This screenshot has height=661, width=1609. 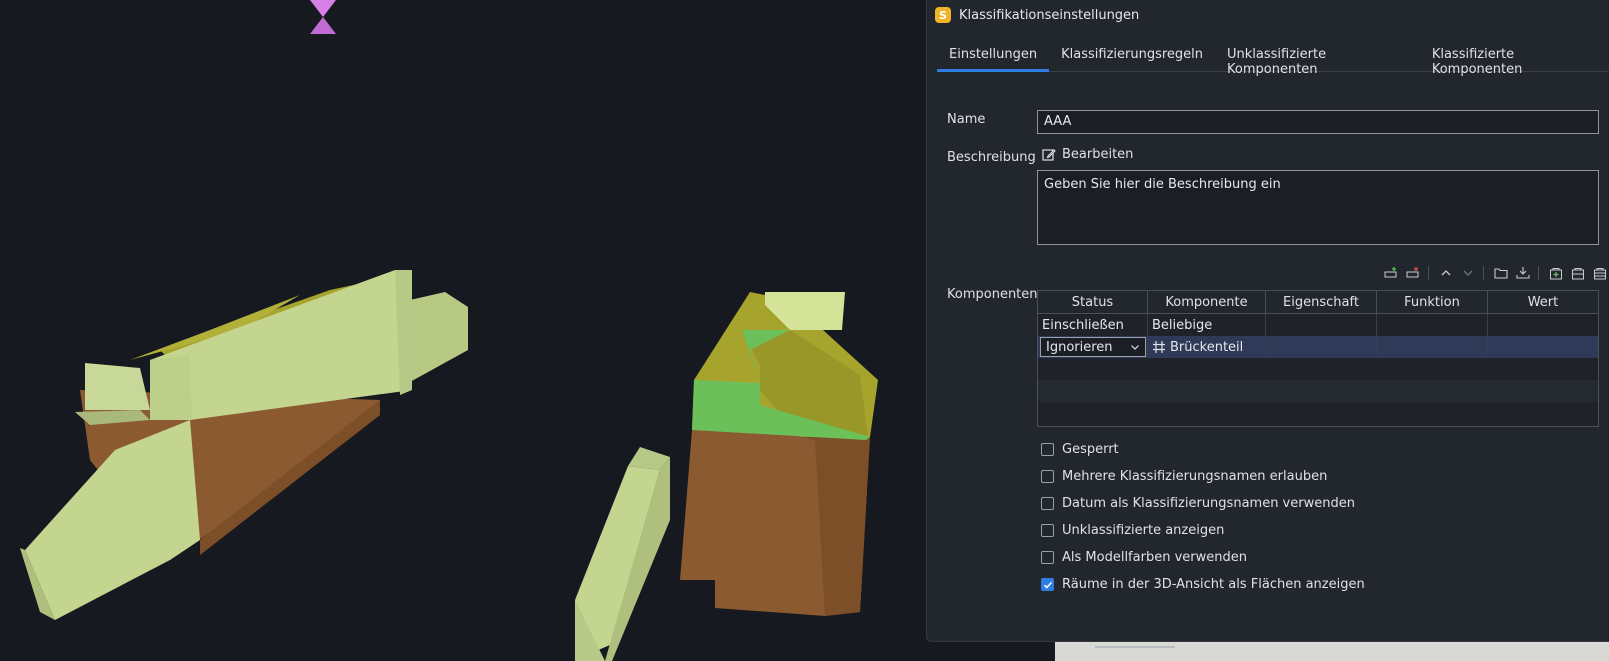 What do you see at coordinates (993, 56) in the screenshot?
I see `tab-einstellungen: Einstellungen` at bounding box center [993, 56].